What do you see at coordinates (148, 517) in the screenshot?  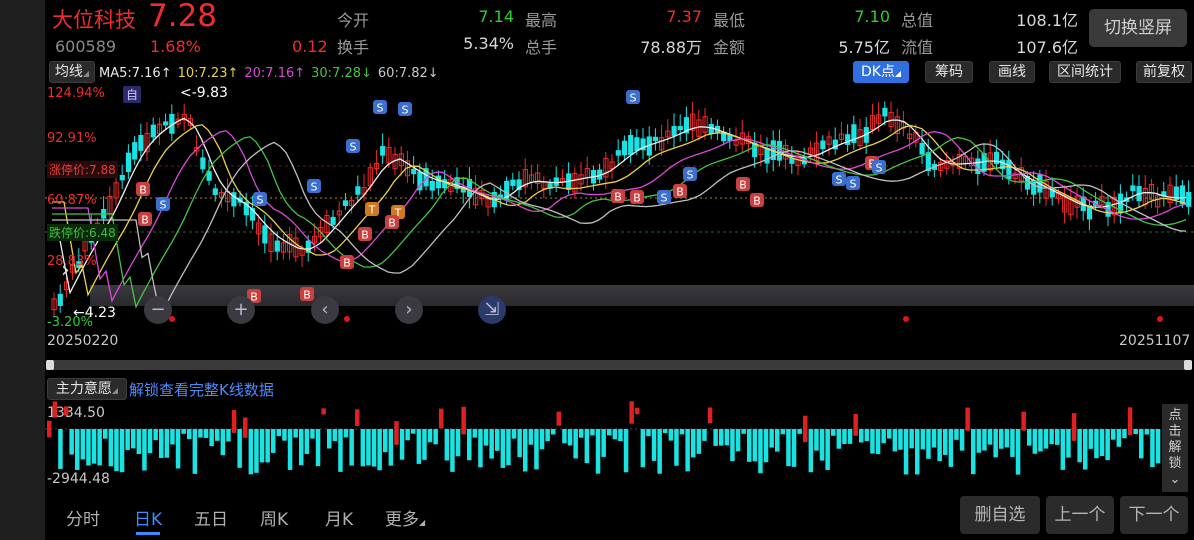 I see `tab-daily: 日K` at bounding box center [148, 517].